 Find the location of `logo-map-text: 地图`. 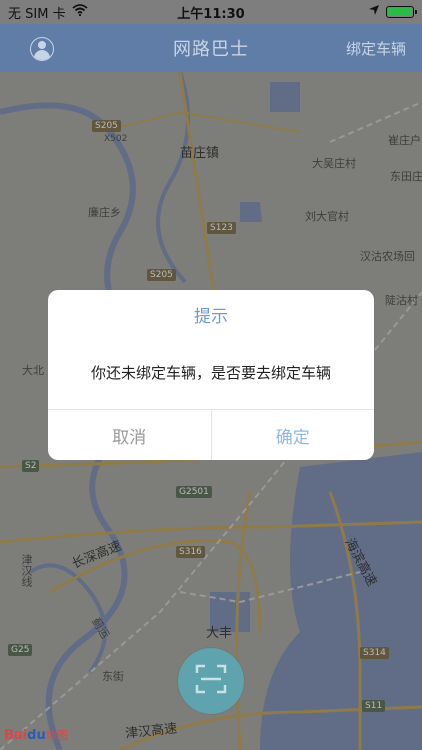

logo-map-text: 地图 is located at coordinates (56, 735).